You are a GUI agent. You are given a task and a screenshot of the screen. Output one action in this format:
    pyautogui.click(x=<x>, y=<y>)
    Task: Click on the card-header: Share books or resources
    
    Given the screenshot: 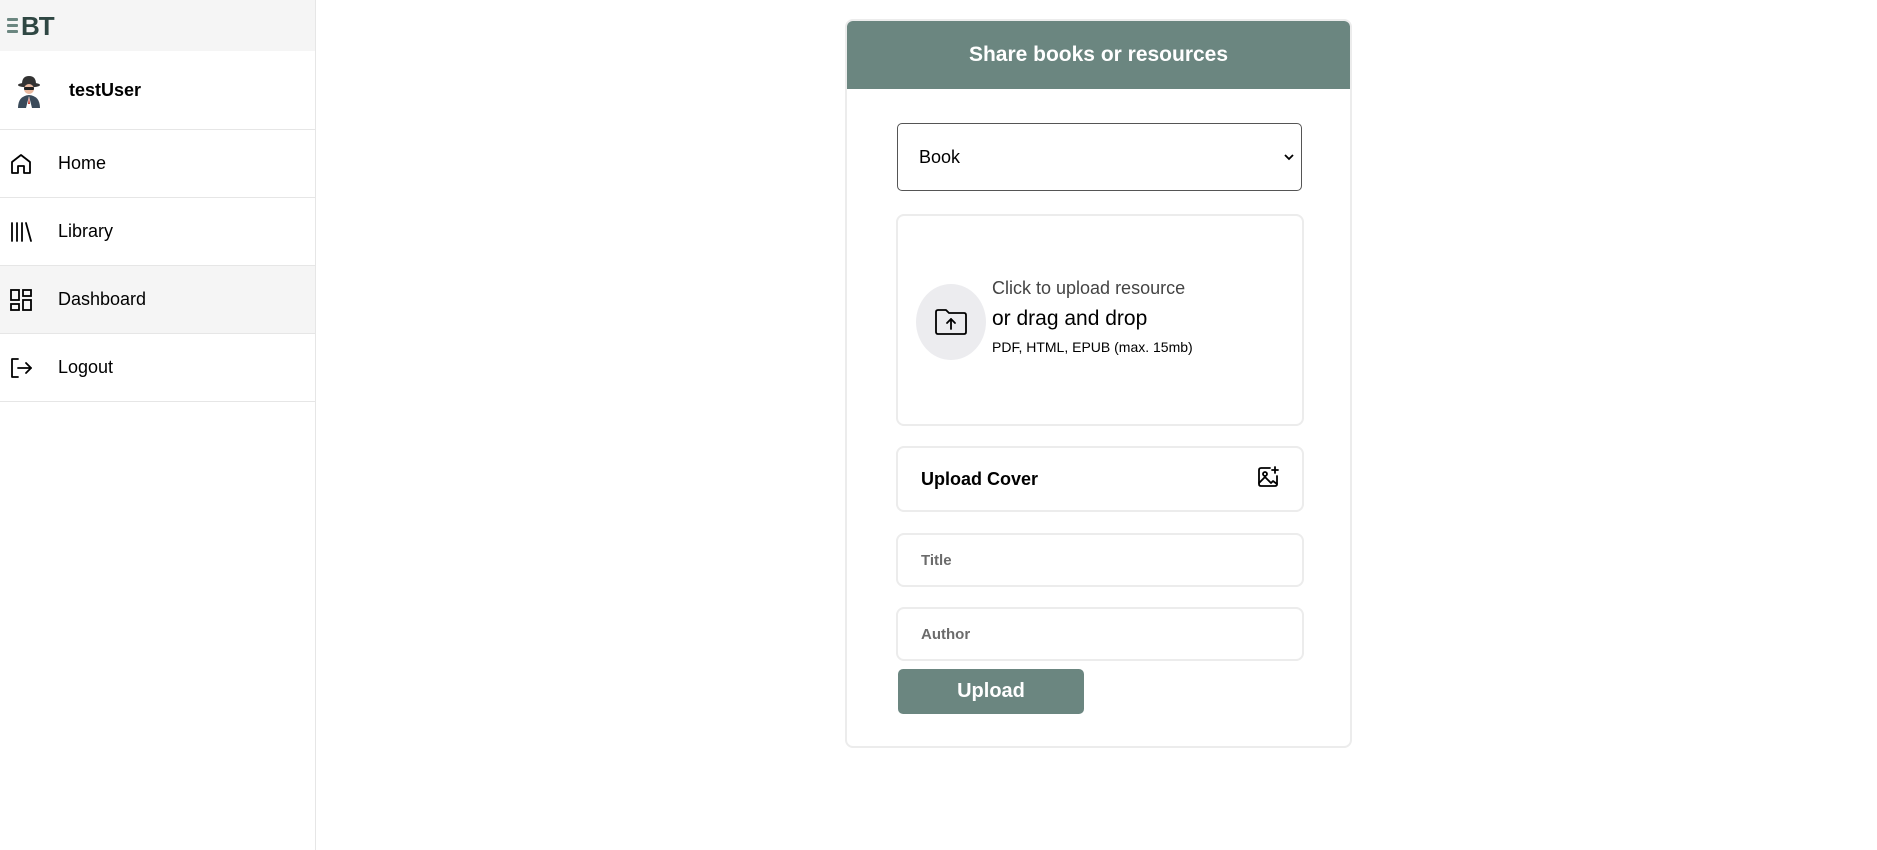 What is the action you would take?
    pyautogui.click(x=1098, y=55)
    